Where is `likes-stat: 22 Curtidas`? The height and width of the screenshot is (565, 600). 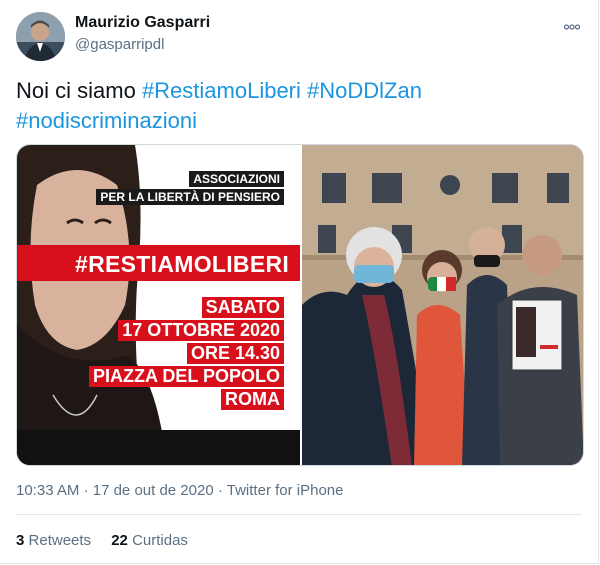 likes-stat: 22 Curtidas is located at coordinates (149, 540).